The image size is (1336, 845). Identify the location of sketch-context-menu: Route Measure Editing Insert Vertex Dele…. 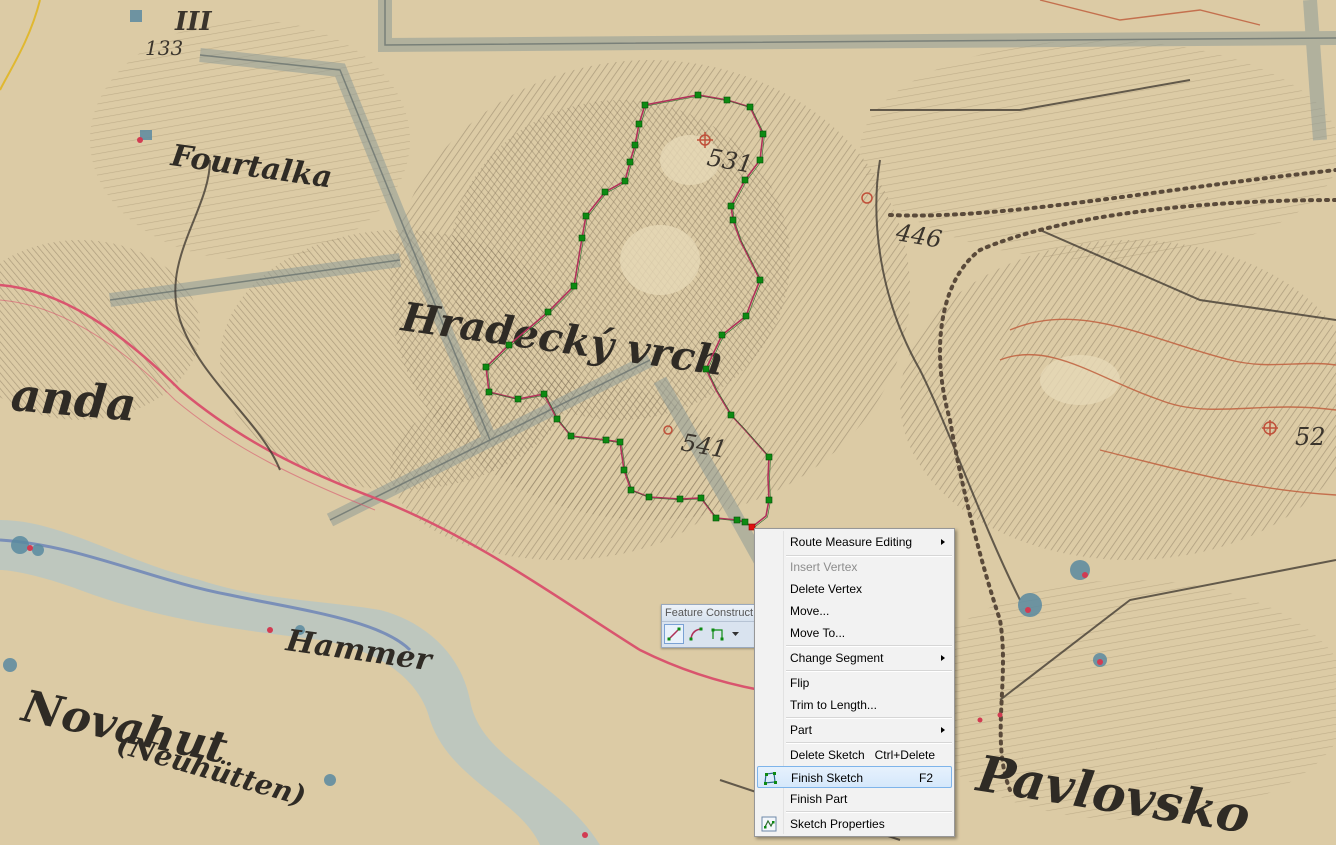
(854, 682).